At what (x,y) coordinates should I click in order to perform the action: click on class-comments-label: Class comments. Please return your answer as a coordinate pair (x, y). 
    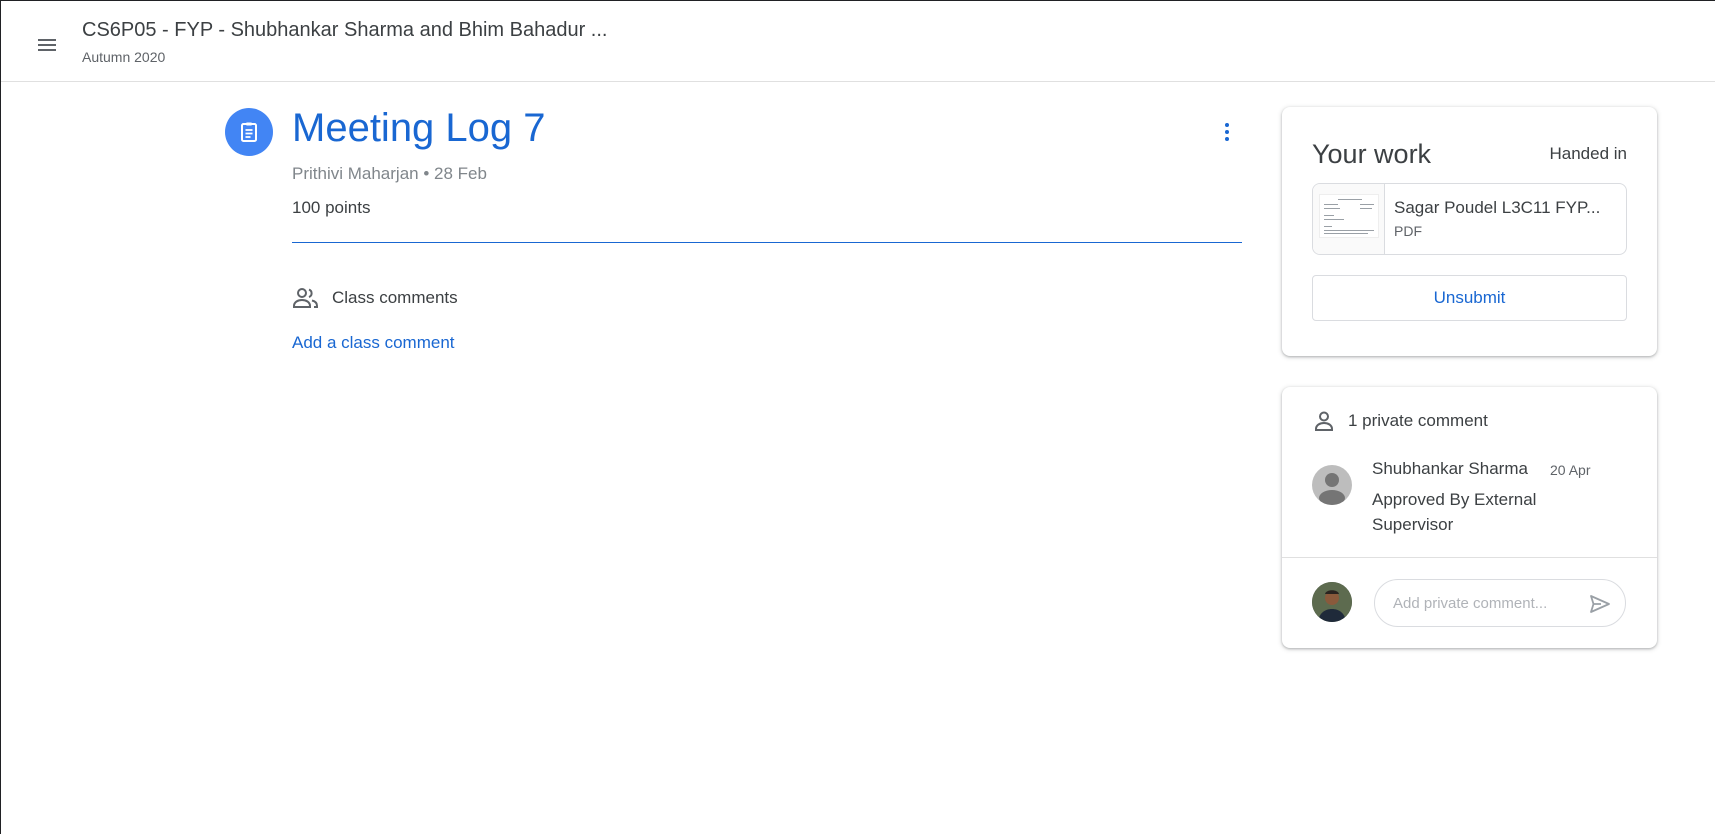
    Looking at the image, I should click on (395, 297).